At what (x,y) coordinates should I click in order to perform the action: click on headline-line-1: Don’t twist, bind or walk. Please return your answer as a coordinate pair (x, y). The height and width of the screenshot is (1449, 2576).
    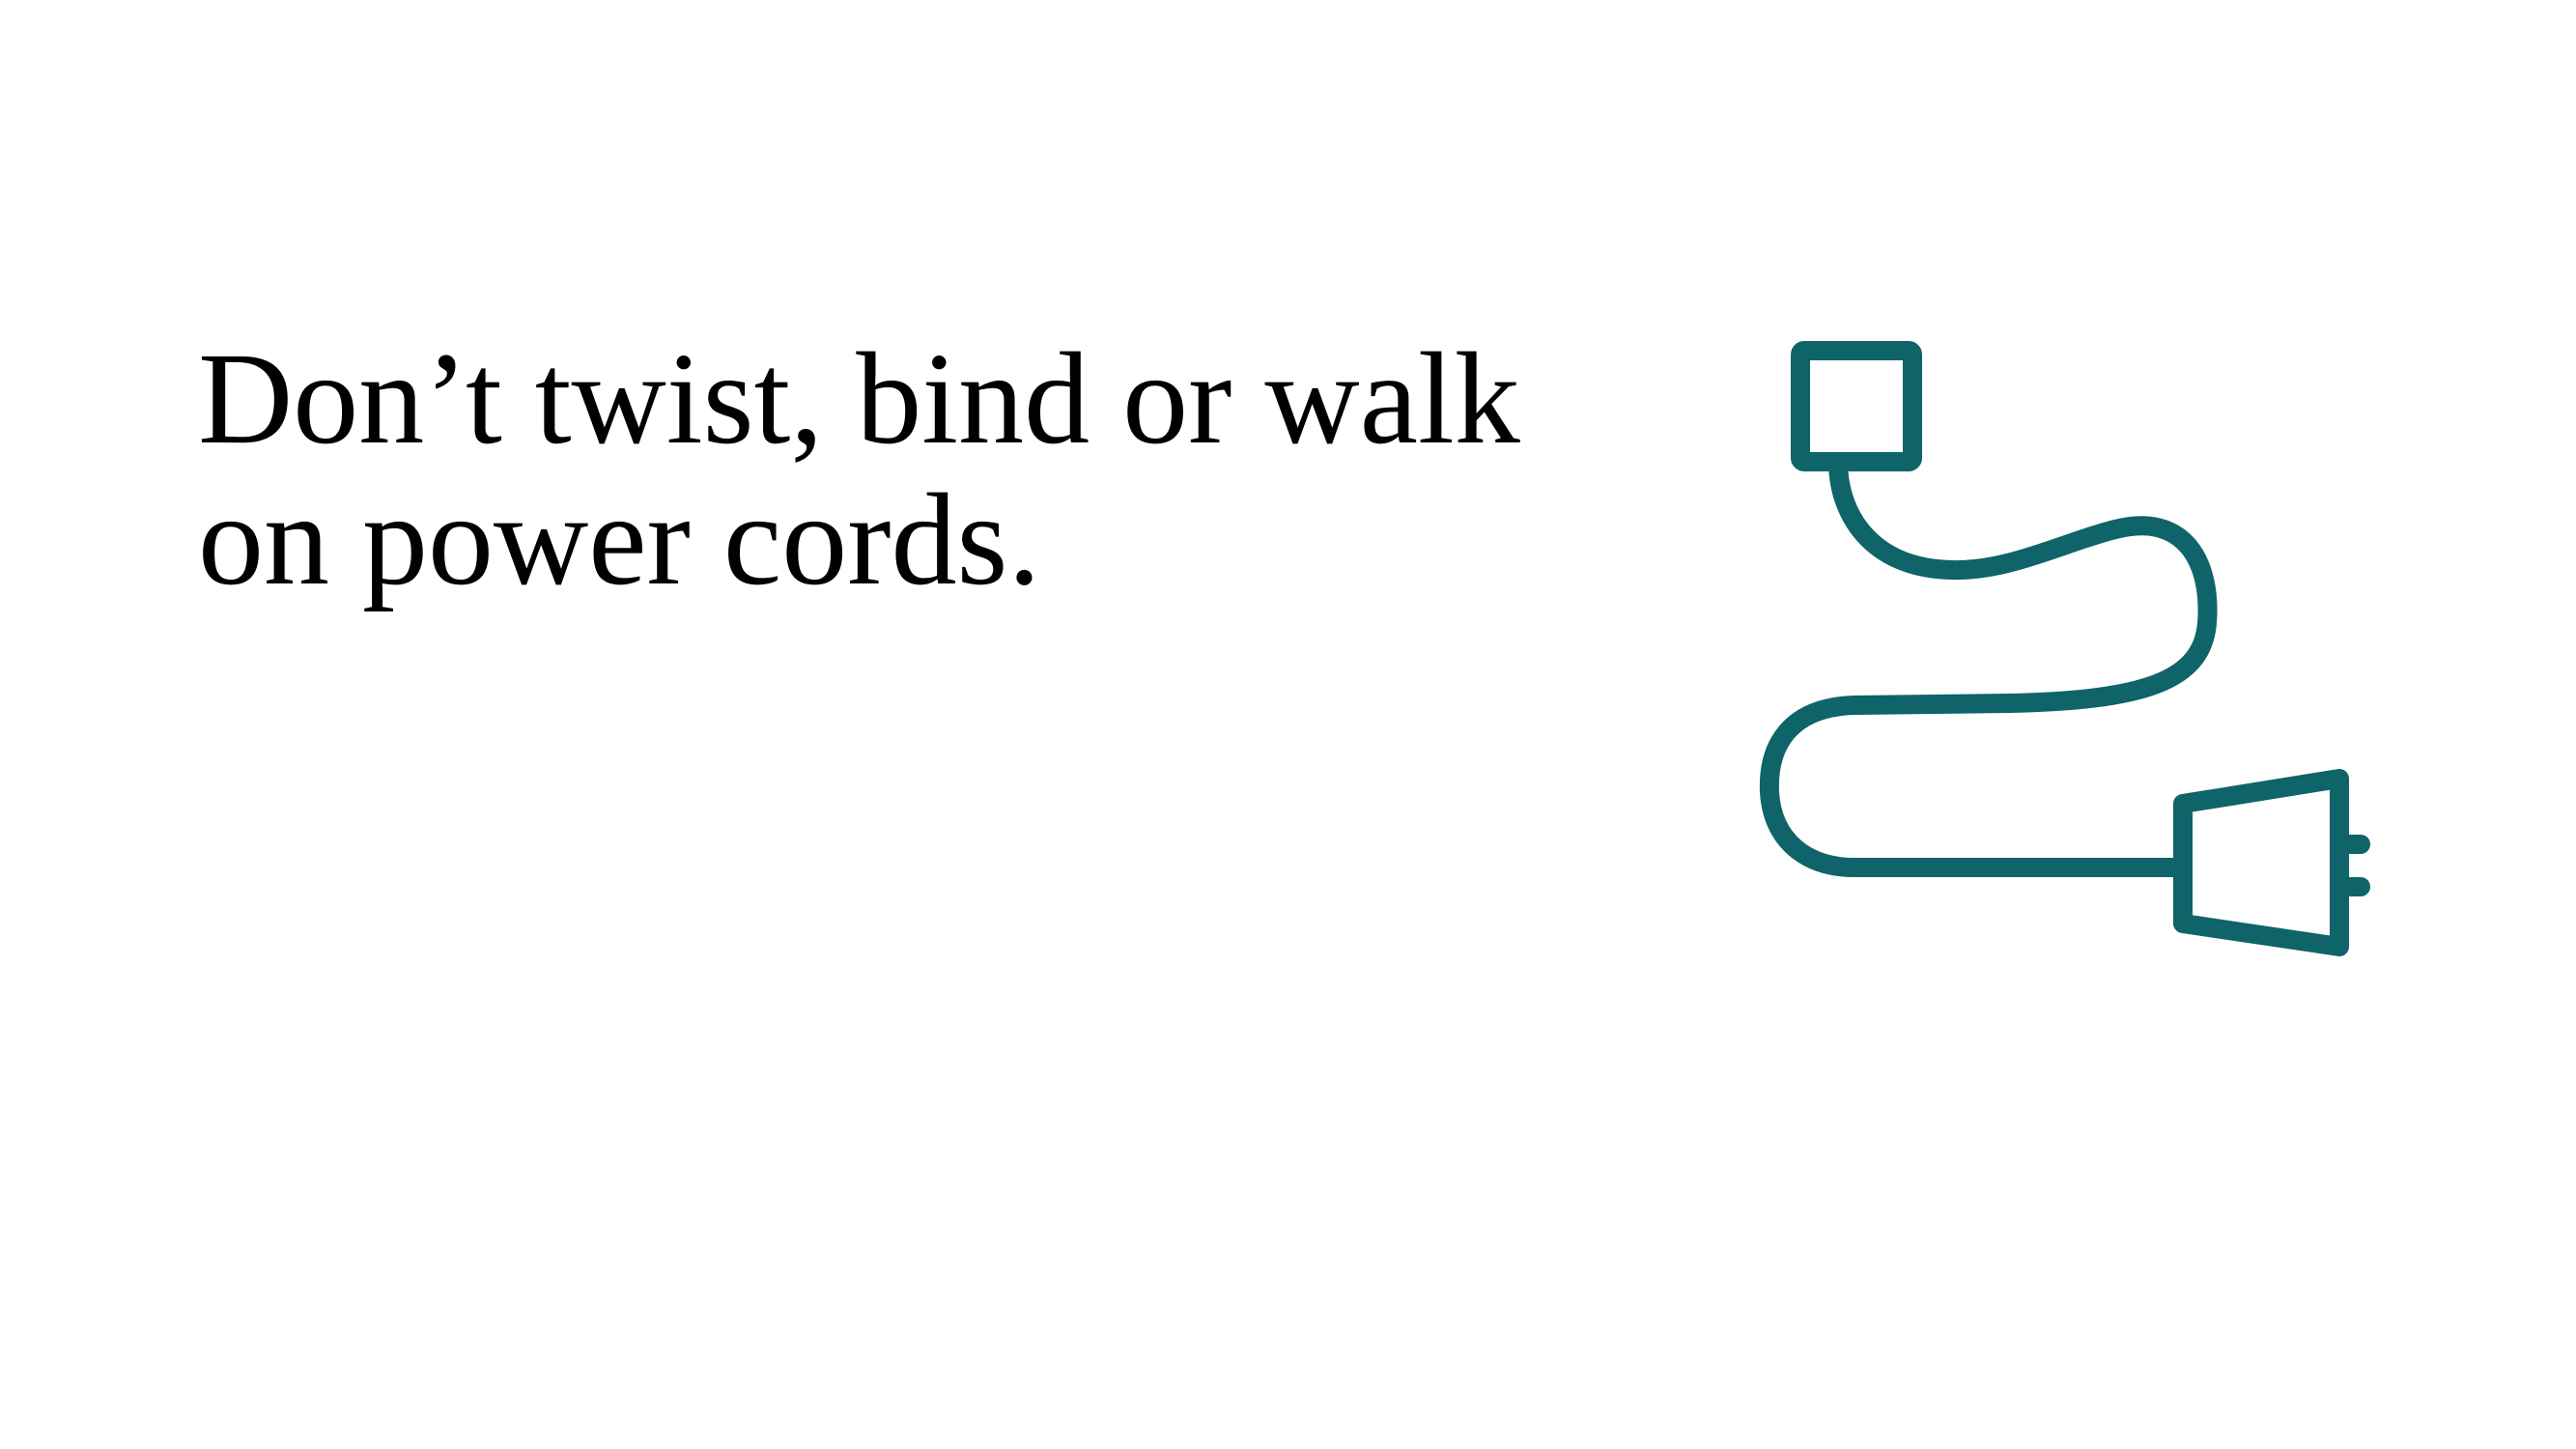
    Looking at the image, I should click on (859, 399).